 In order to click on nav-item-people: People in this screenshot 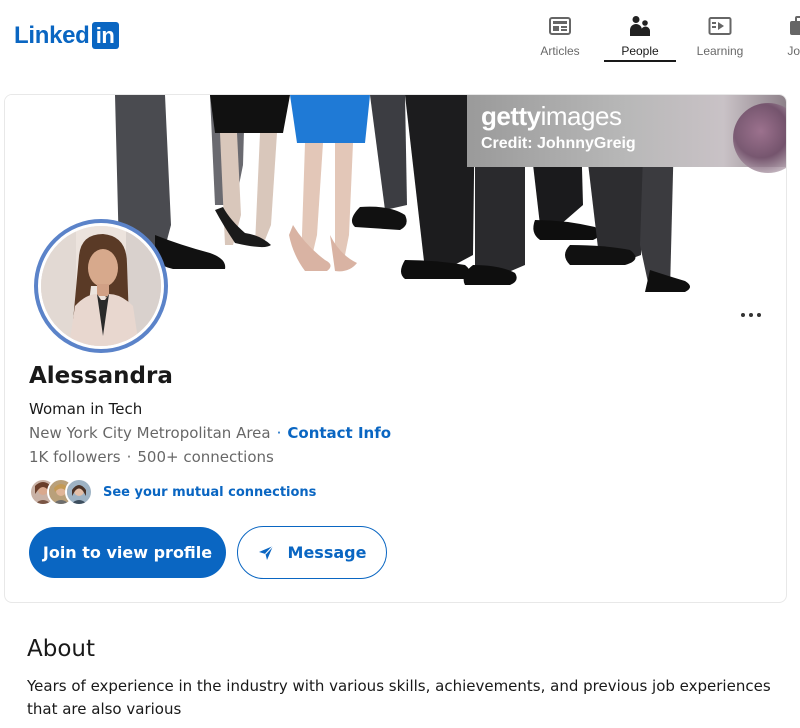, I will do `click(640, 38)`.